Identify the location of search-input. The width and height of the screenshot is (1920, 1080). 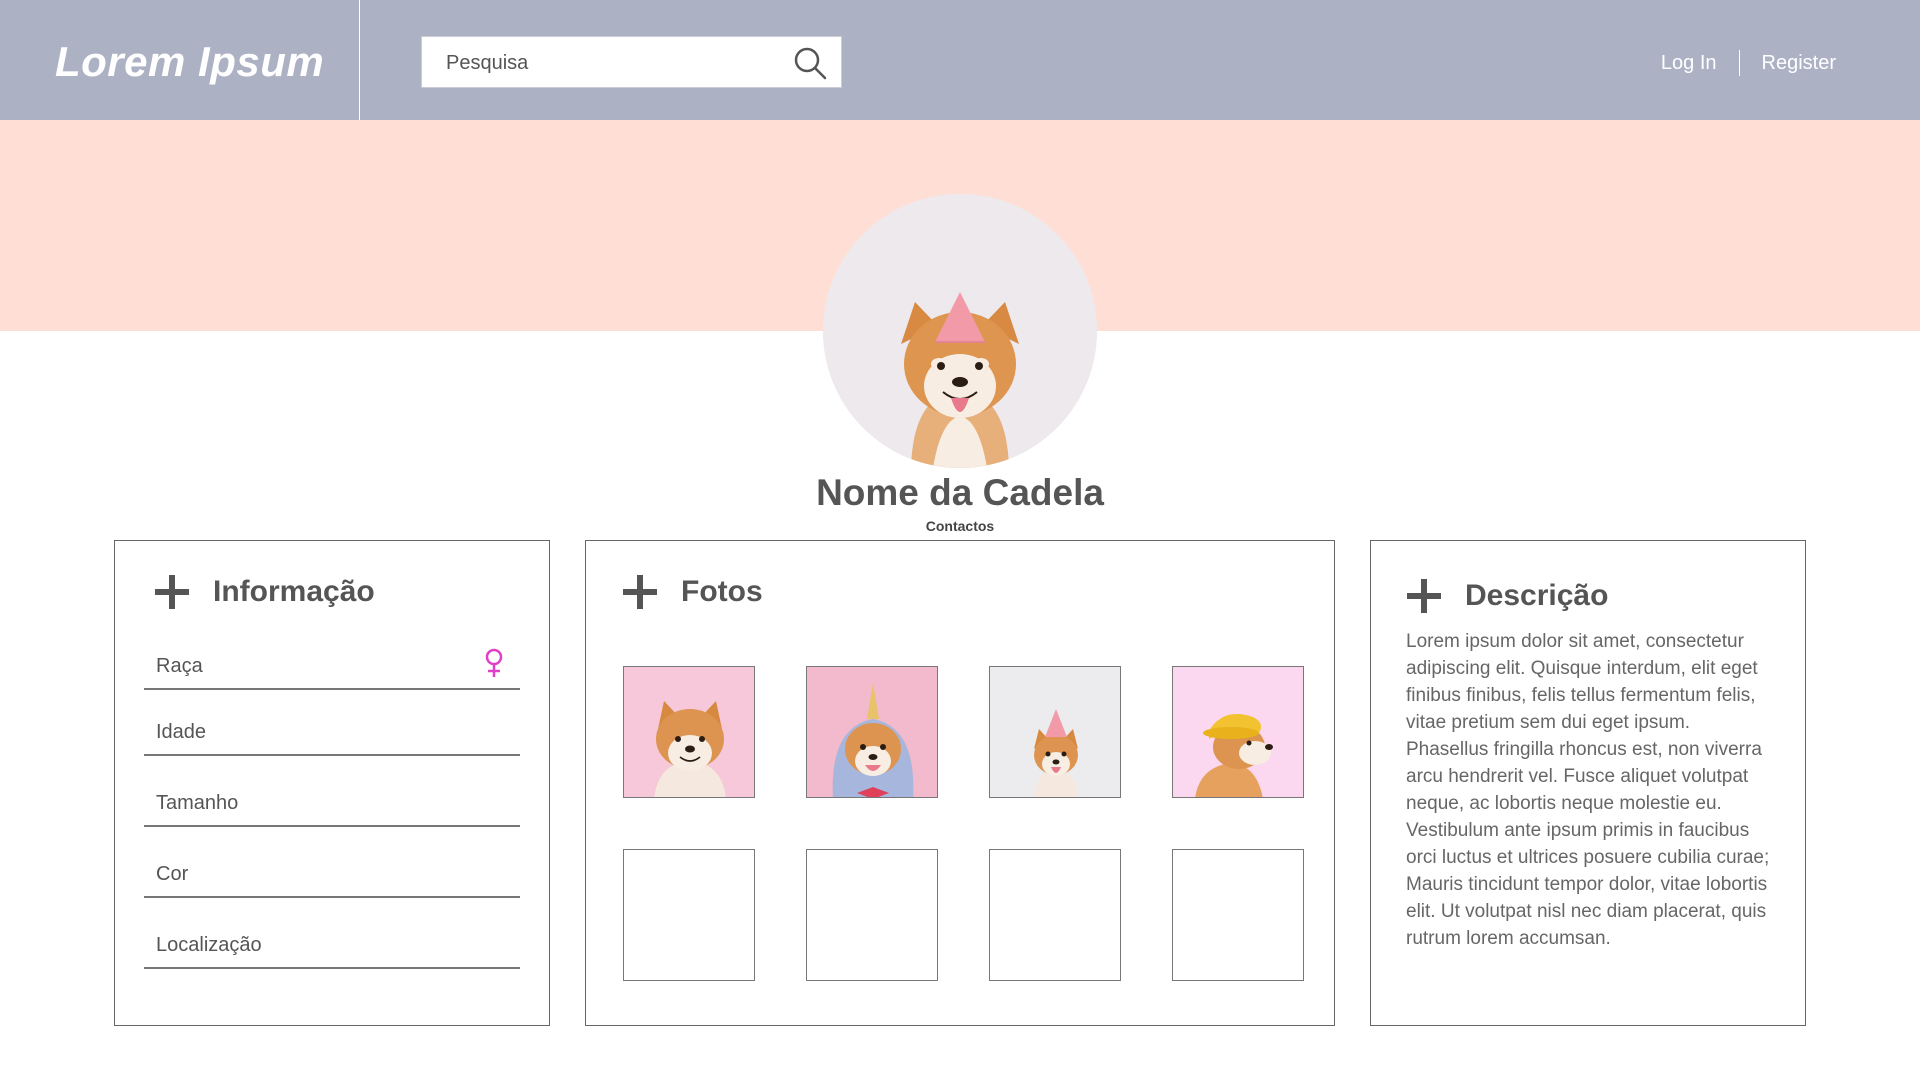
(611, 63).